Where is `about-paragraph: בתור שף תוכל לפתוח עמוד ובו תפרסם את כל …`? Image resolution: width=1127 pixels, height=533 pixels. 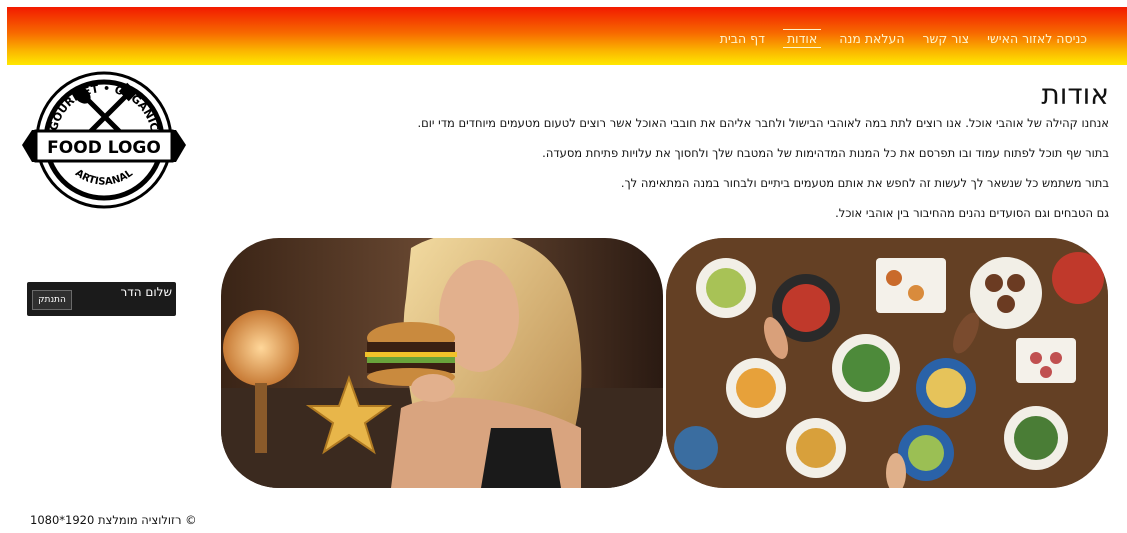 about-paragraph: בתור שף תוכל לפתוח עמוד ובו תפרסם את כל … is located at coordinates (825, 153).